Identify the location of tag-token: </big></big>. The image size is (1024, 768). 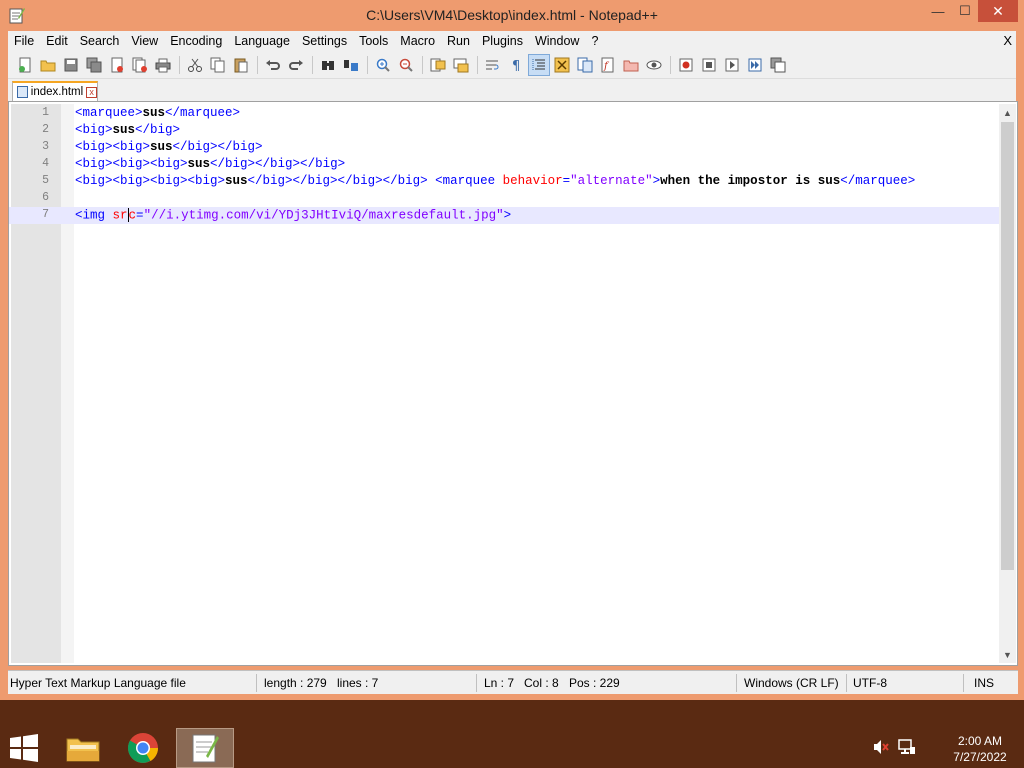
(217, 147).